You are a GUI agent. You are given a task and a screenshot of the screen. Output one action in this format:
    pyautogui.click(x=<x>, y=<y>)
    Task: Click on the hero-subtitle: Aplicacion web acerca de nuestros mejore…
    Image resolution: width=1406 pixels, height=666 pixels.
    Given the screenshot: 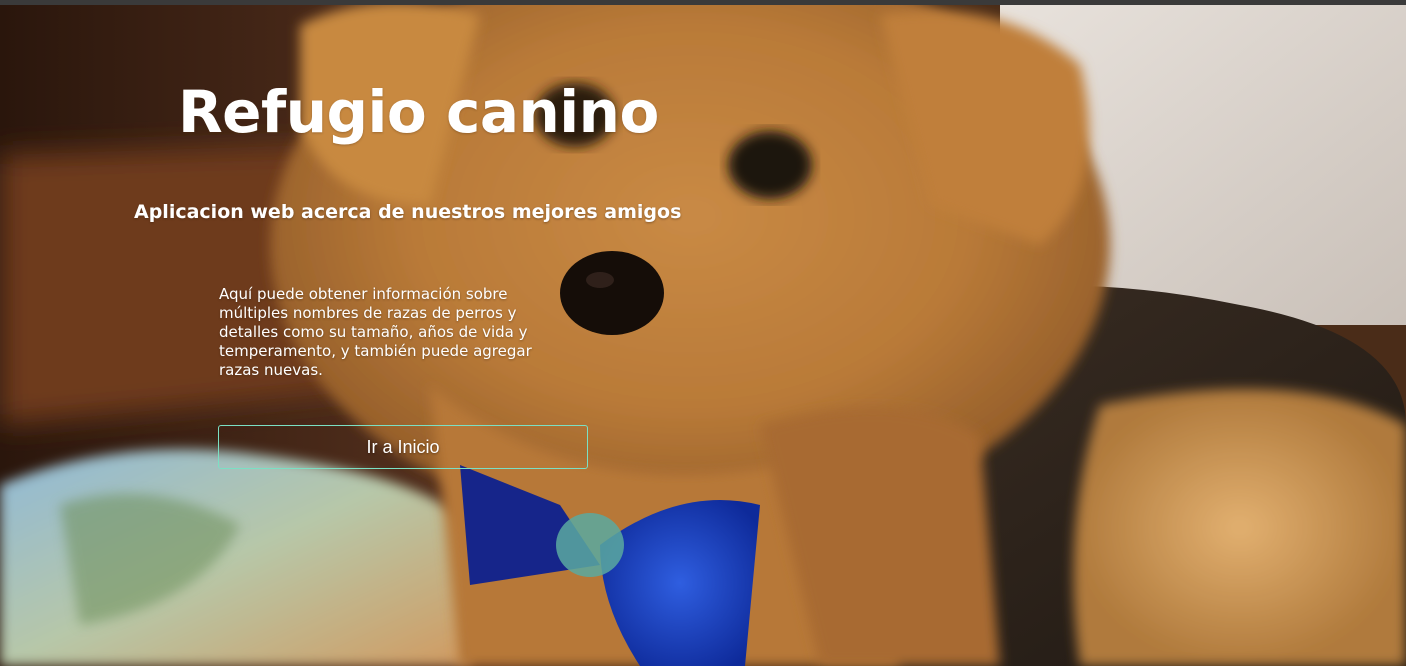 What is the action you would take?
    pyautogui.click(x=408, y=212)
    